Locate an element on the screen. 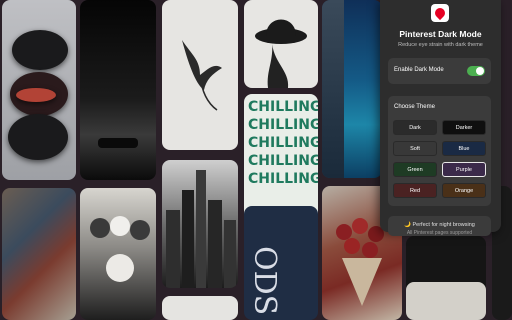 This screenshot has width=512, height=320. pin-cats-photo is located at coordinates (118, 254).